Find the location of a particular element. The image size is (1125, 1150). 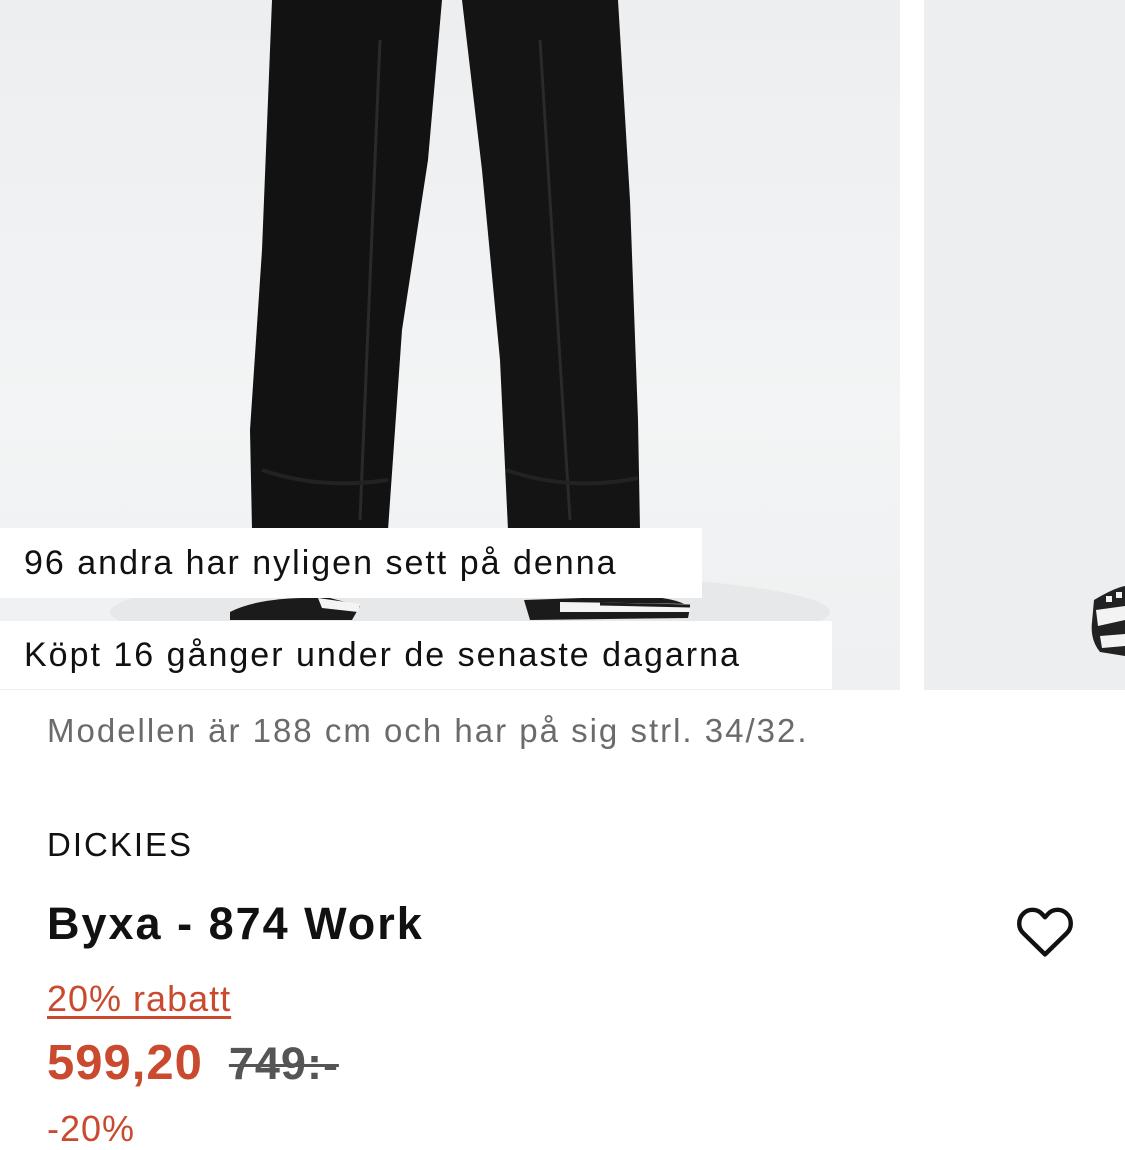

heart-outline-icon is located at coordinates (1045, 932).